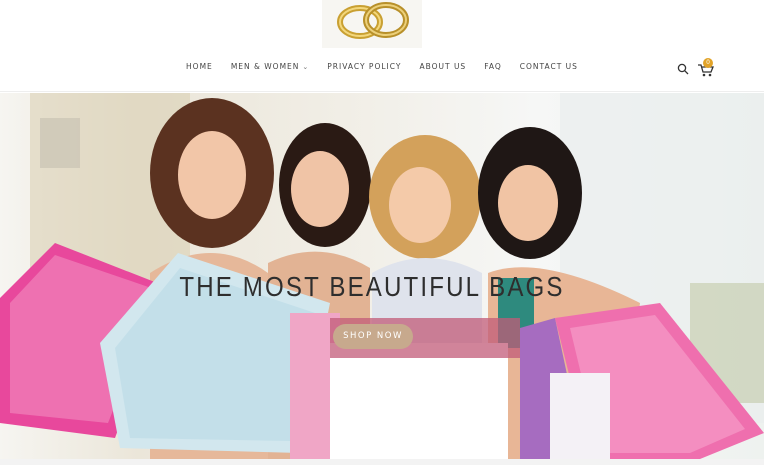 The width and height of the screenshot is (764, 465). I want to click on nav-contact-us: CONTACT US, so click(549, 66).